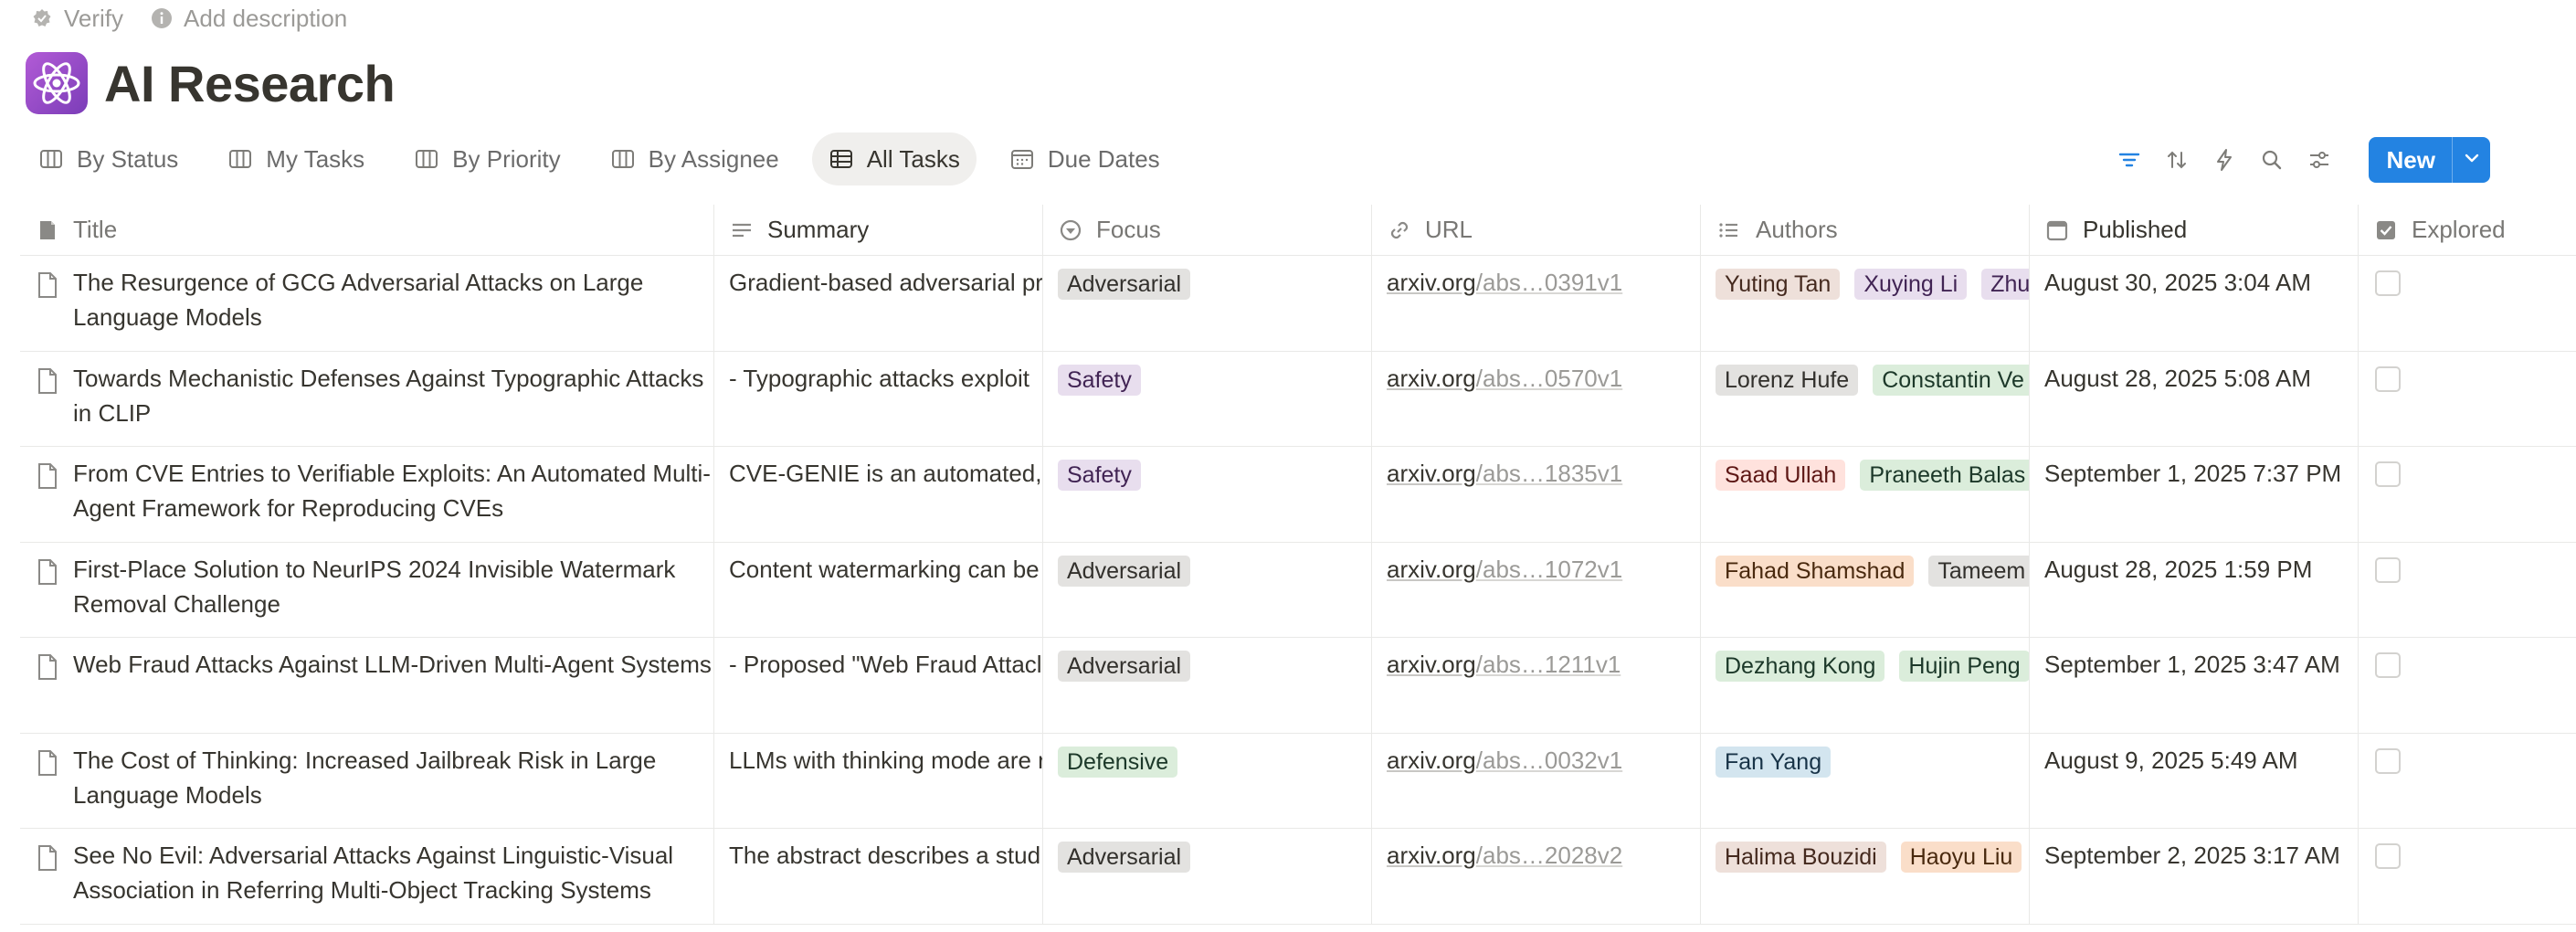 This screenshot has width=2576, height=932. Describe the element at coordinates (1865, 589) in the screenshot. I see `authors-cell: Fahad Shamshad Tameem` at that location.